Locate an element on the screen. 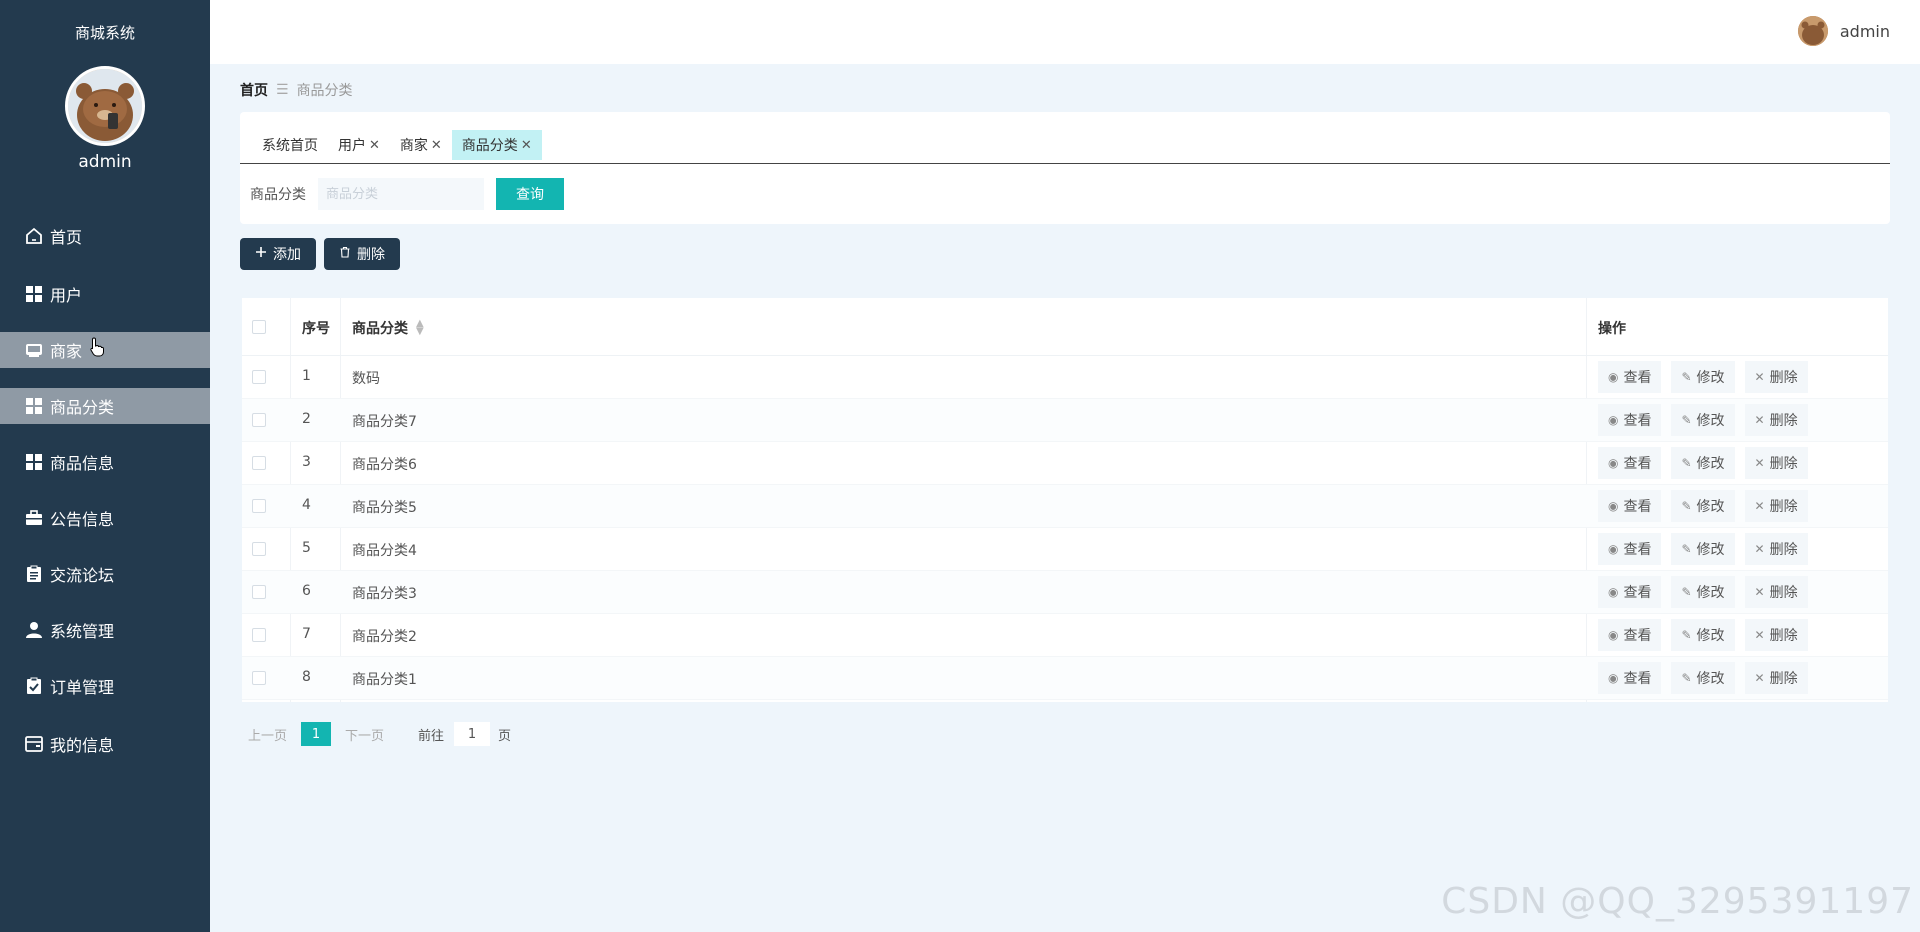 This screenshot has height=932, width=1920. table-row: 8 商品分类1 ◉ 查看 ✎ 修改 ✕ 删除 is located at coordinates (1065, 678).